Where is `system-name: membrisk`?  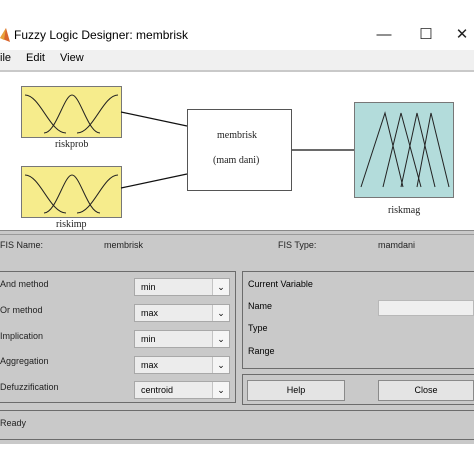
system-name: membrisk is located at coordinates (237, 135).